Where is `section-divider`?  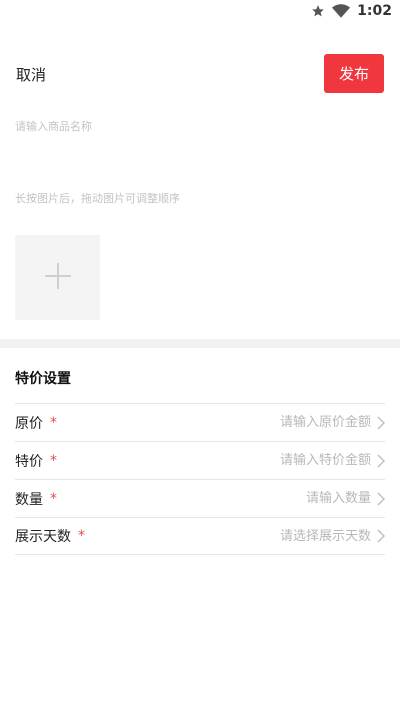 section-divider is located at coordinates (200, 343).